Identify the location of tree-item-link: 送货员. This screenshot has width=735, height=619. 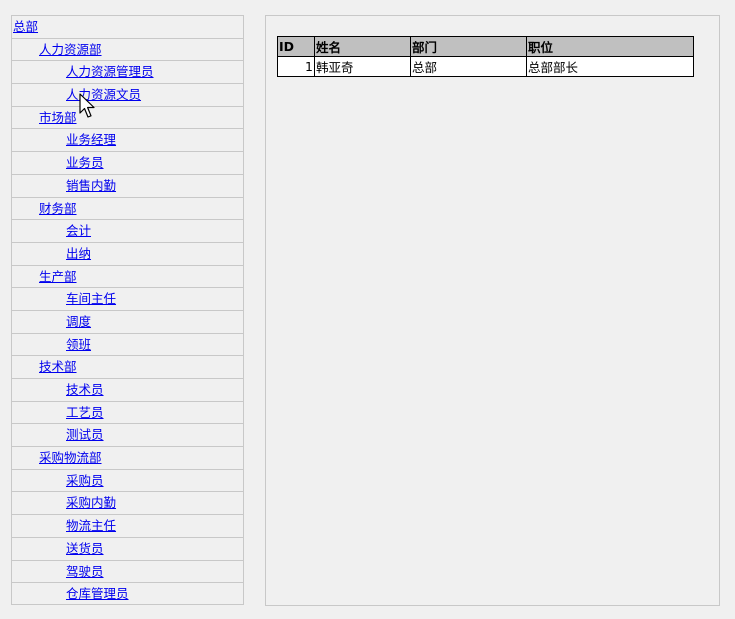
(85, 548).